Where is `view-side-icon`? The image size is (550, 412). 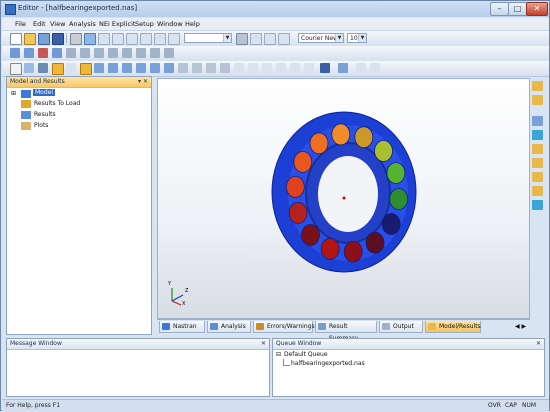 view-side-icon is located at coordinates (127, 68).